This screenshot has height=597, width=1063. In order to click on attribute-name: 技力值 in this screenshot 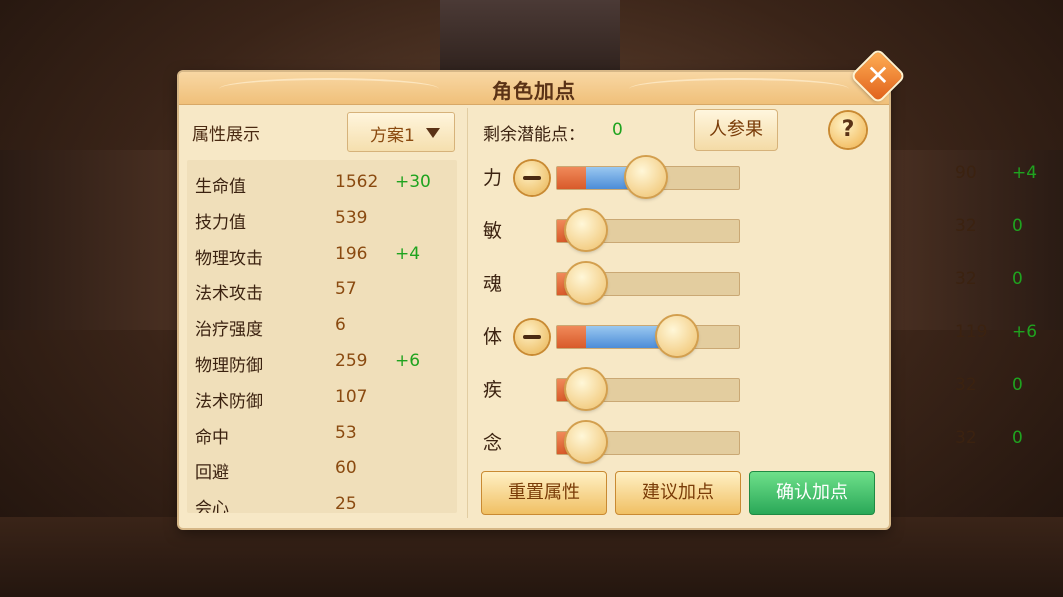, I will do `click(220, 222)`.